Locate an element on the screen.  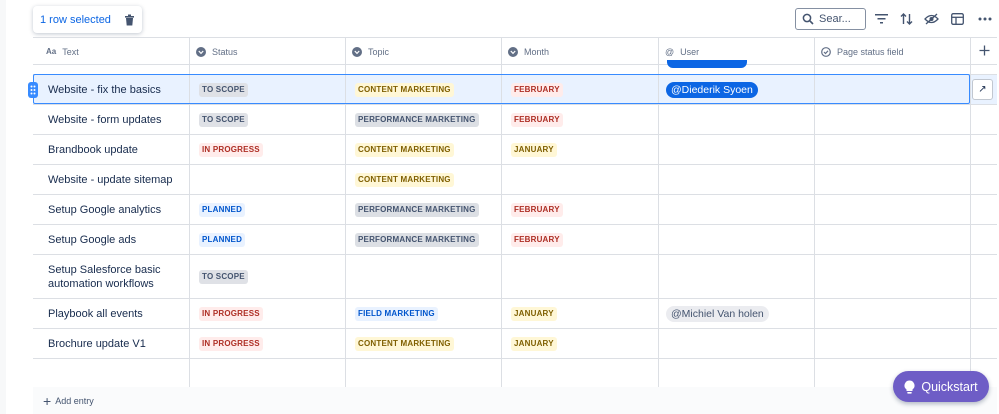
sort-icon is located at coordinates (906, 19).